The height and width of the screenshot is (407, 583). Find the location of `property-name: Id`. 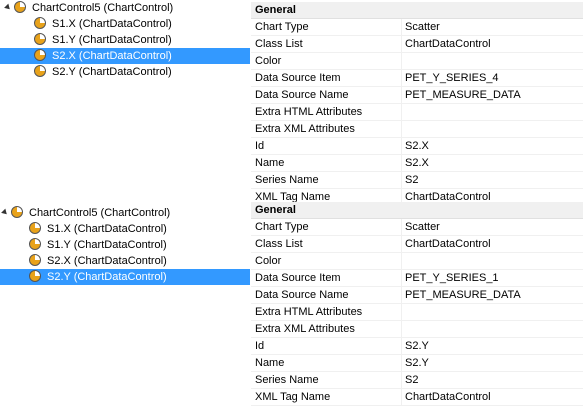

property-name: Id is located at coordinates (260, 146).